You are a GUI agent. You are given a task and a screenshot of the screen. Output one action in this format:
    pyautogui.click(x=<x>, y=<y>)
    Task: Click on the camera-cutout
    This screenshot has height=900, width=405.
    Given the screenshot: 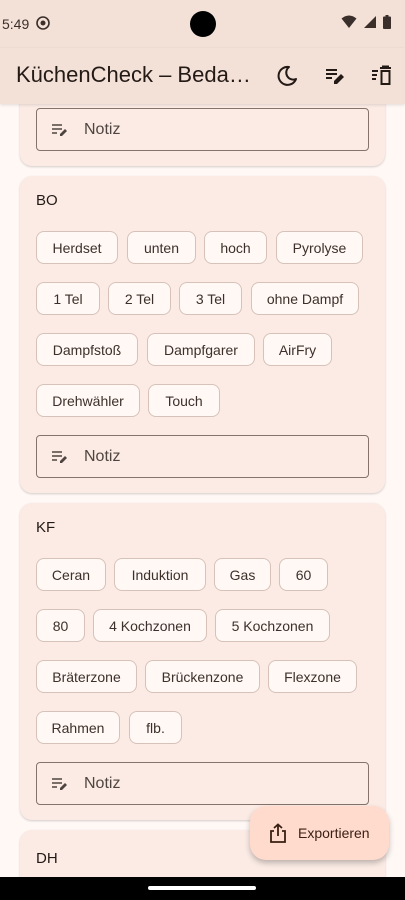 What is the action you would take?
    pyautogui.click(x=203, y=24)
    